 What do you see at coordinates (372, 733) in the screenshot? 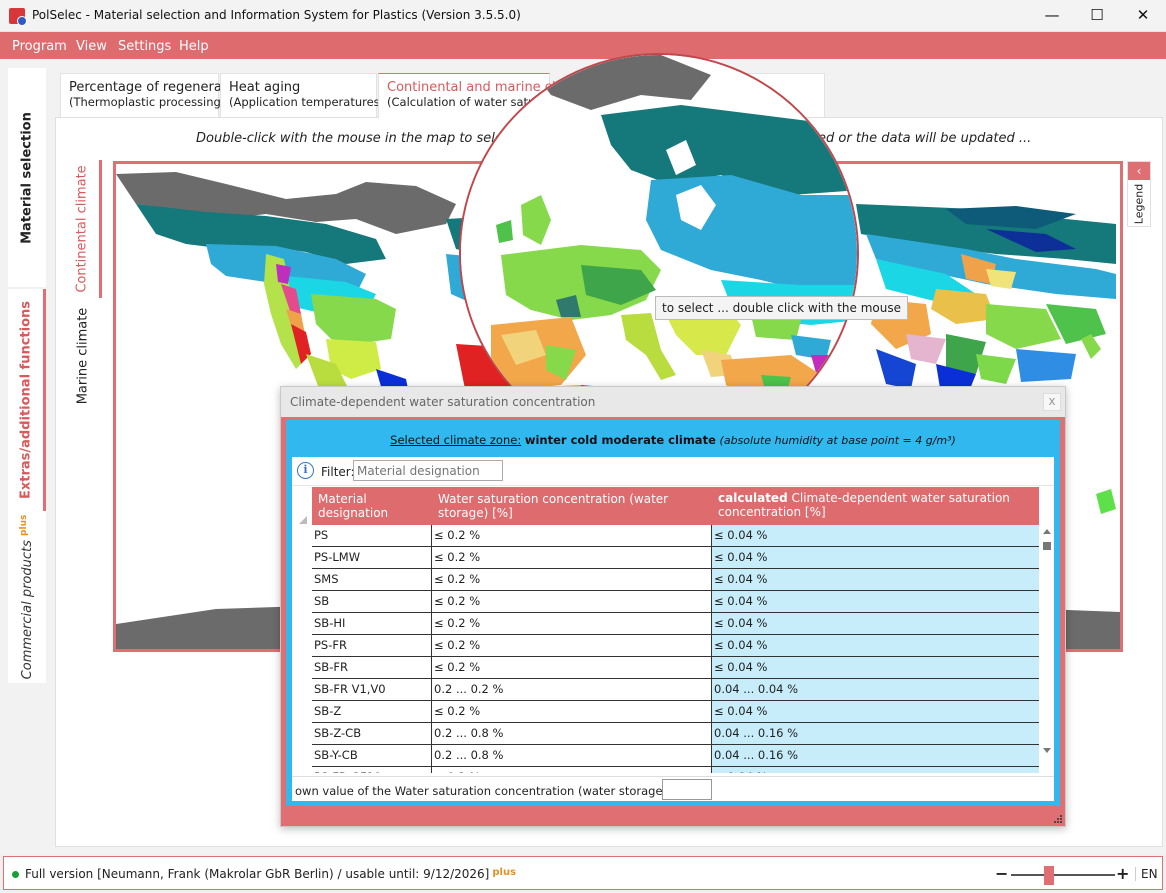
I see `cell-material: SB-Z-CB` at bounding box center [372, 733].